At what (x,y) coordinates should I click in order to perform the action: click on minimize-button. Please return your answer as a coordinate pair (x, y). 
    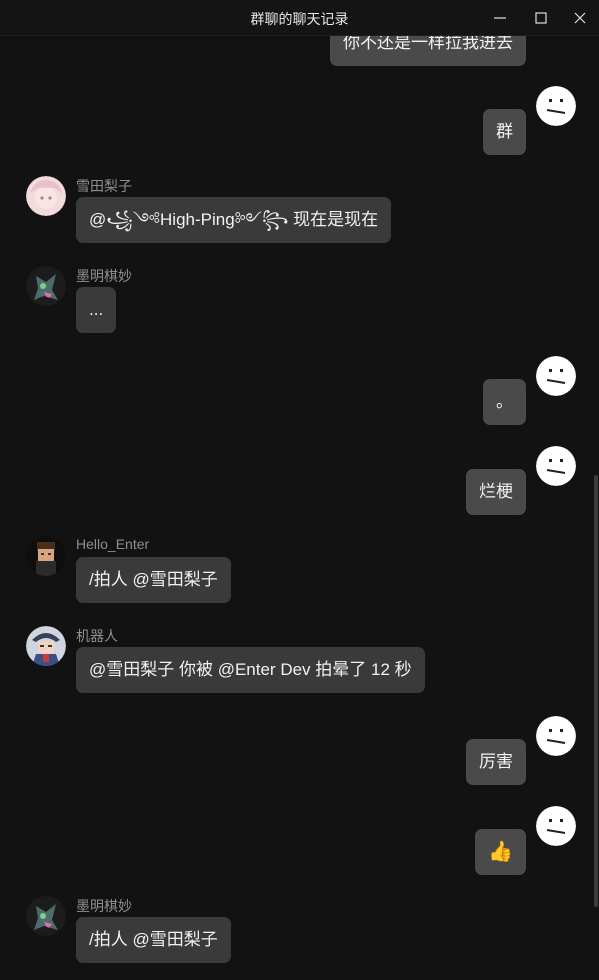
    Looking at the image, I should click on (500, 18).